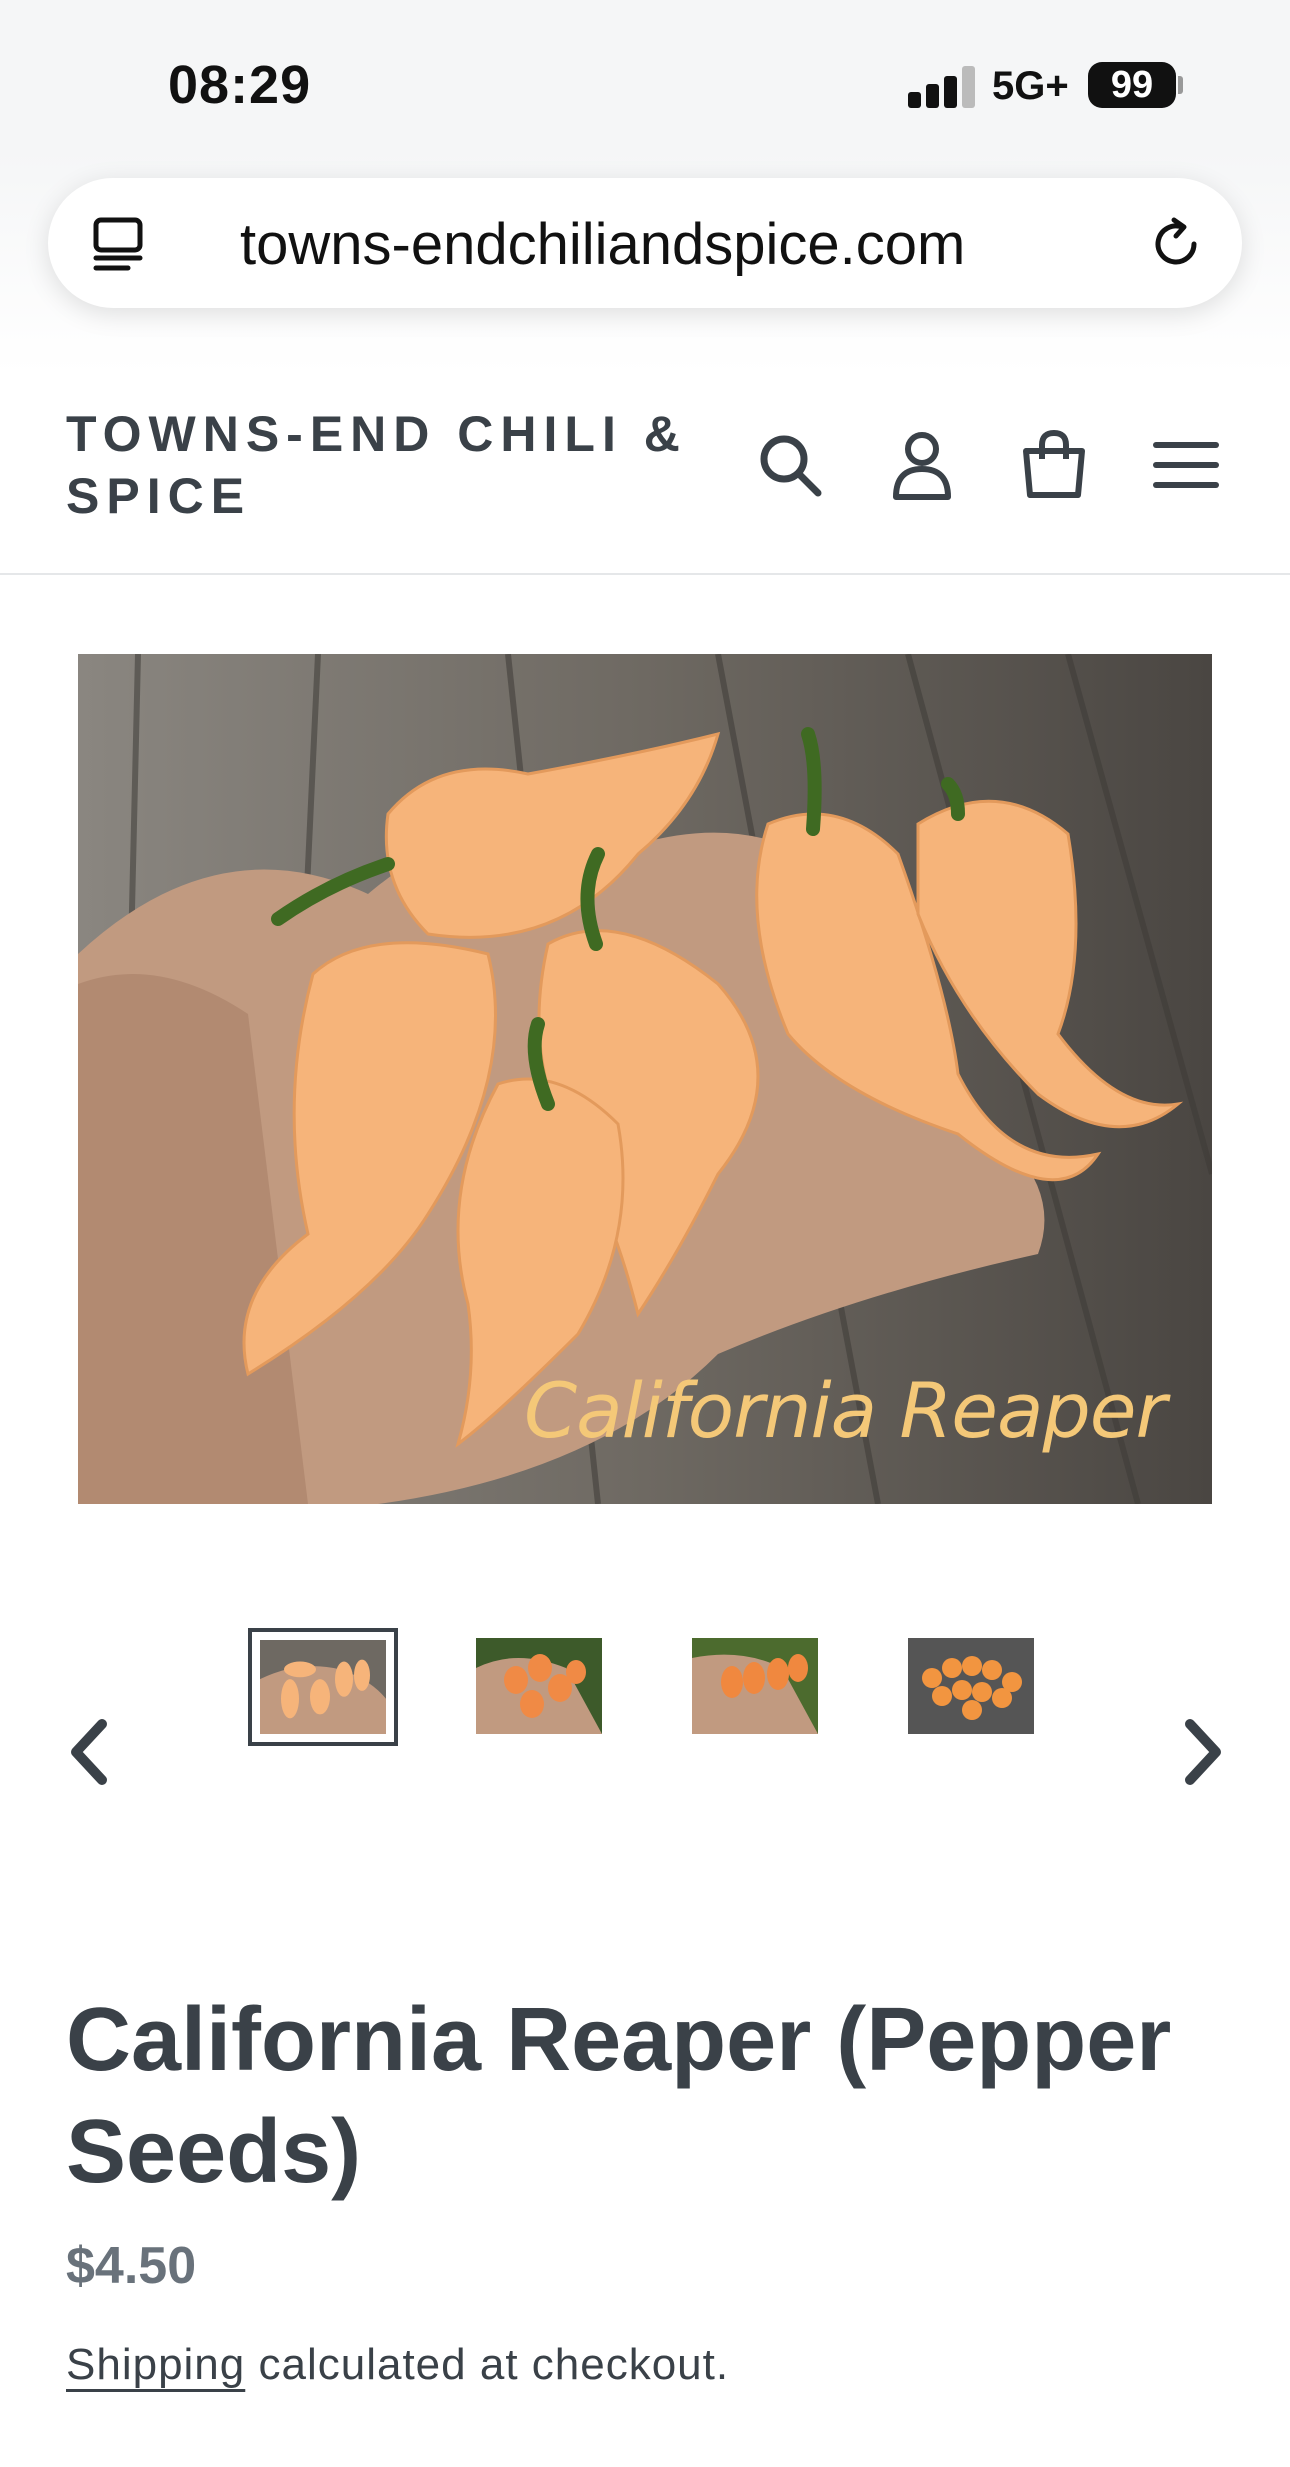 This screenshot has width=1290, height=2467. Describe the element at coordinates (790, 465) in the screenshot. I see `search-icon` at that location.